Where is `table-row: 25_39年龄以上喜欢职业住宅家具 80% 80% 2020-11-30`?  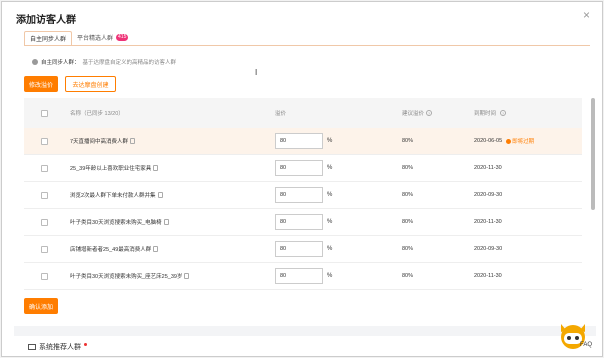 table-row: 25_39年龄以上喜欢职业住宅家具 80% 80% 2020-11-30 is located at coordinates (303, 168).